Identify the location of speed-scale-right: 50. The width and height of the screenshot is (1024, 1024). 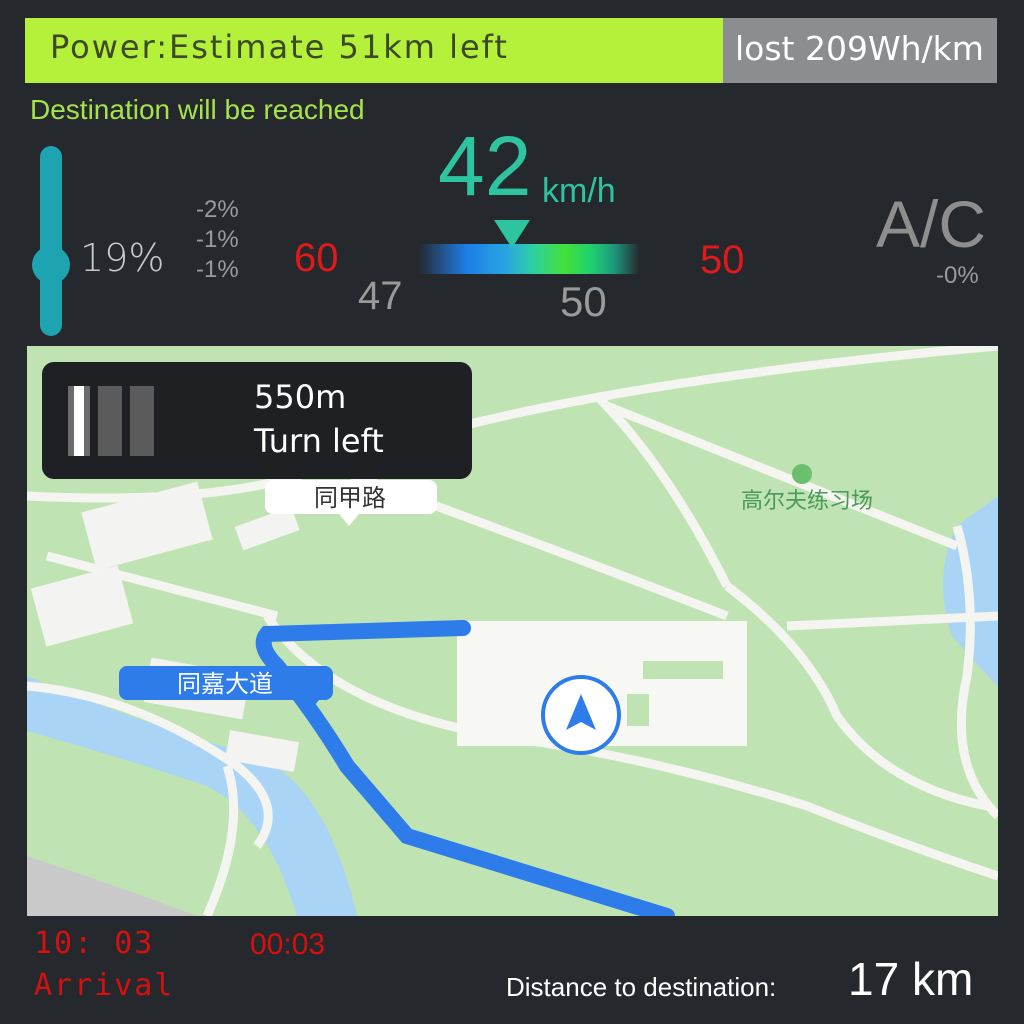
(583, 301).